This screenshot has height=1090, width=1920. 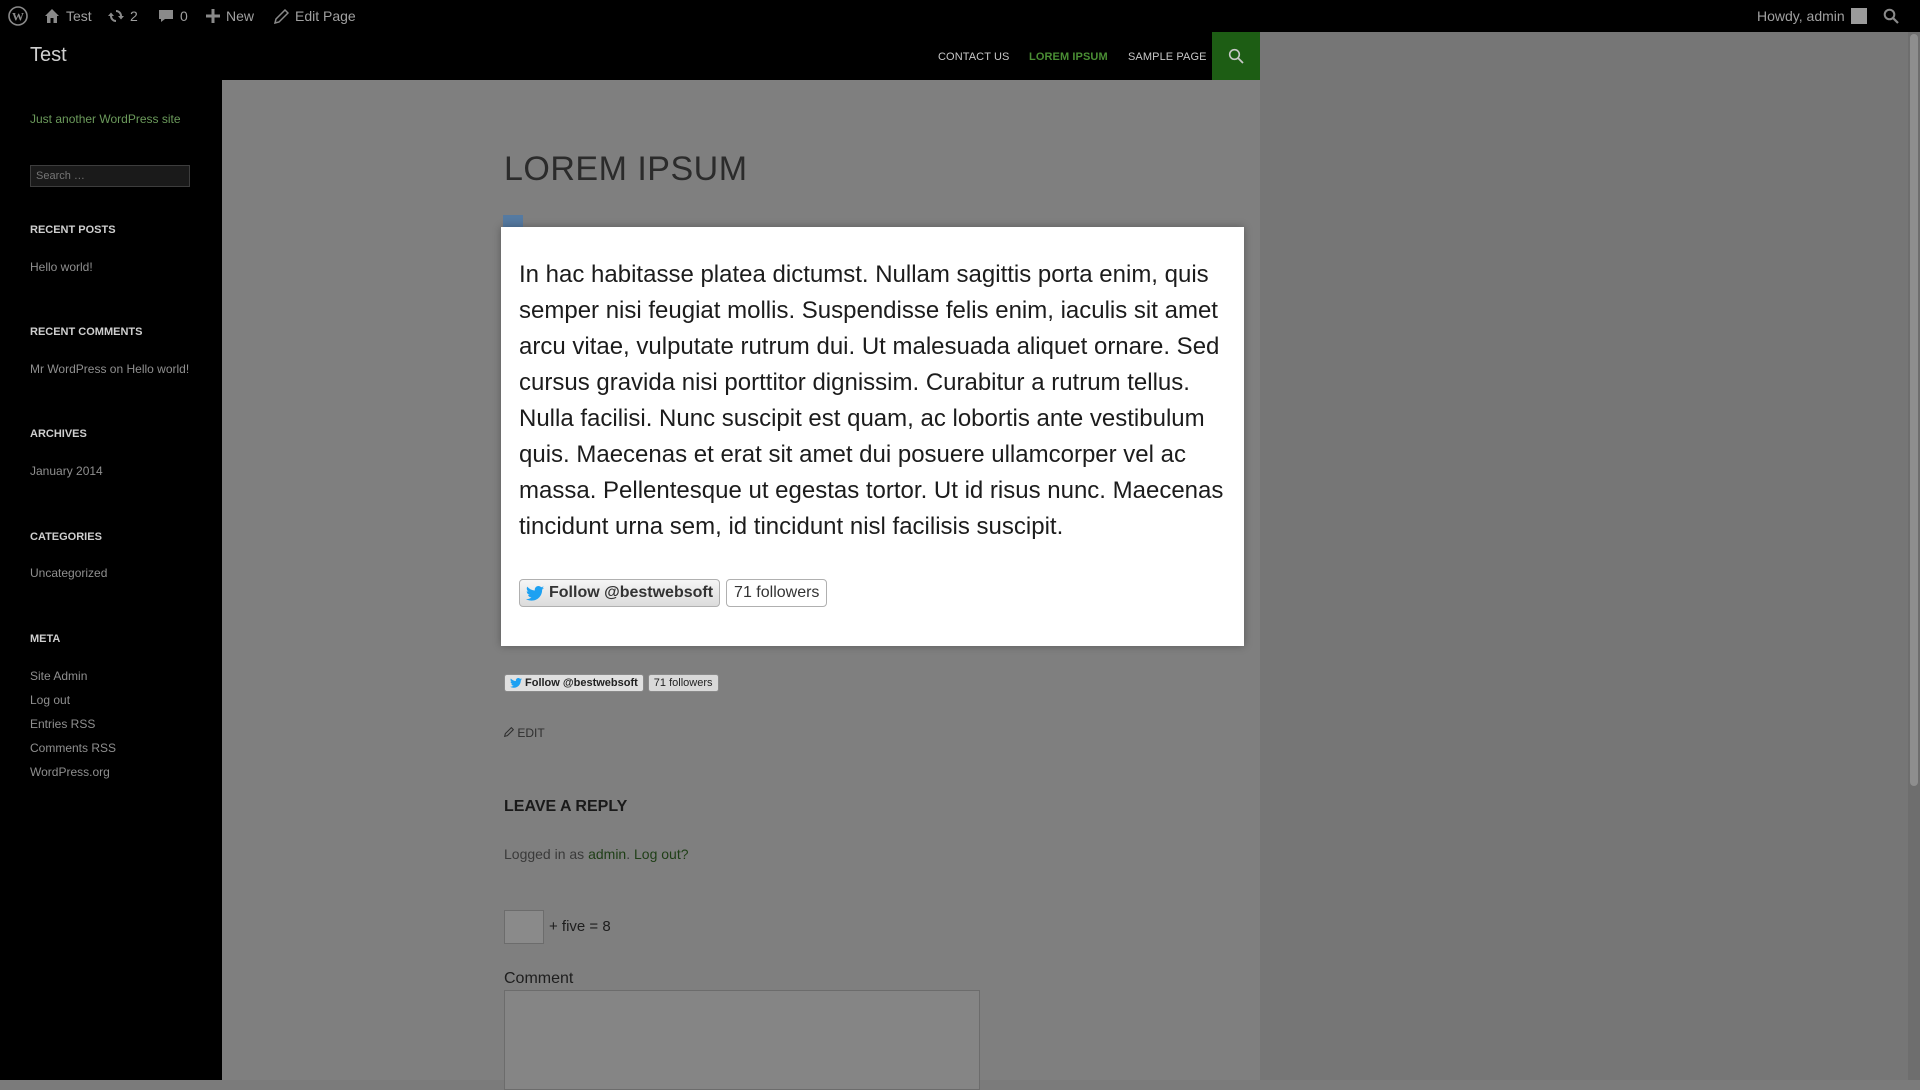 I want to click on updates-count: 2, so click(x=134, y=16).